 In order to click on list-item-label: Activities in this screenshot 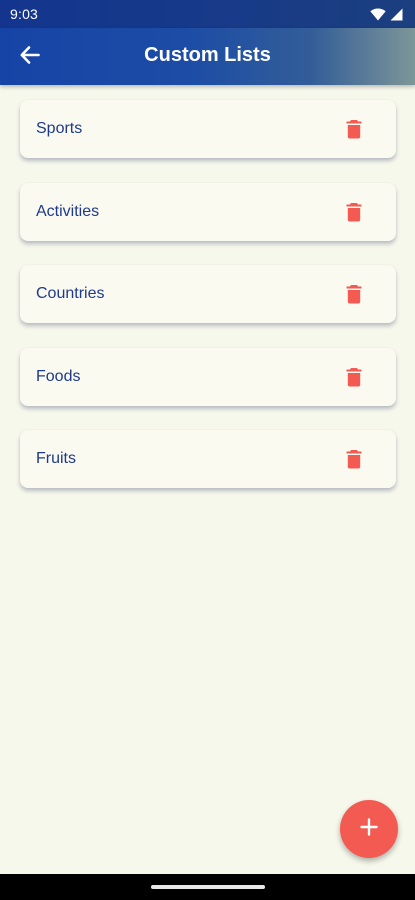, I will do `click(68, 211)`.